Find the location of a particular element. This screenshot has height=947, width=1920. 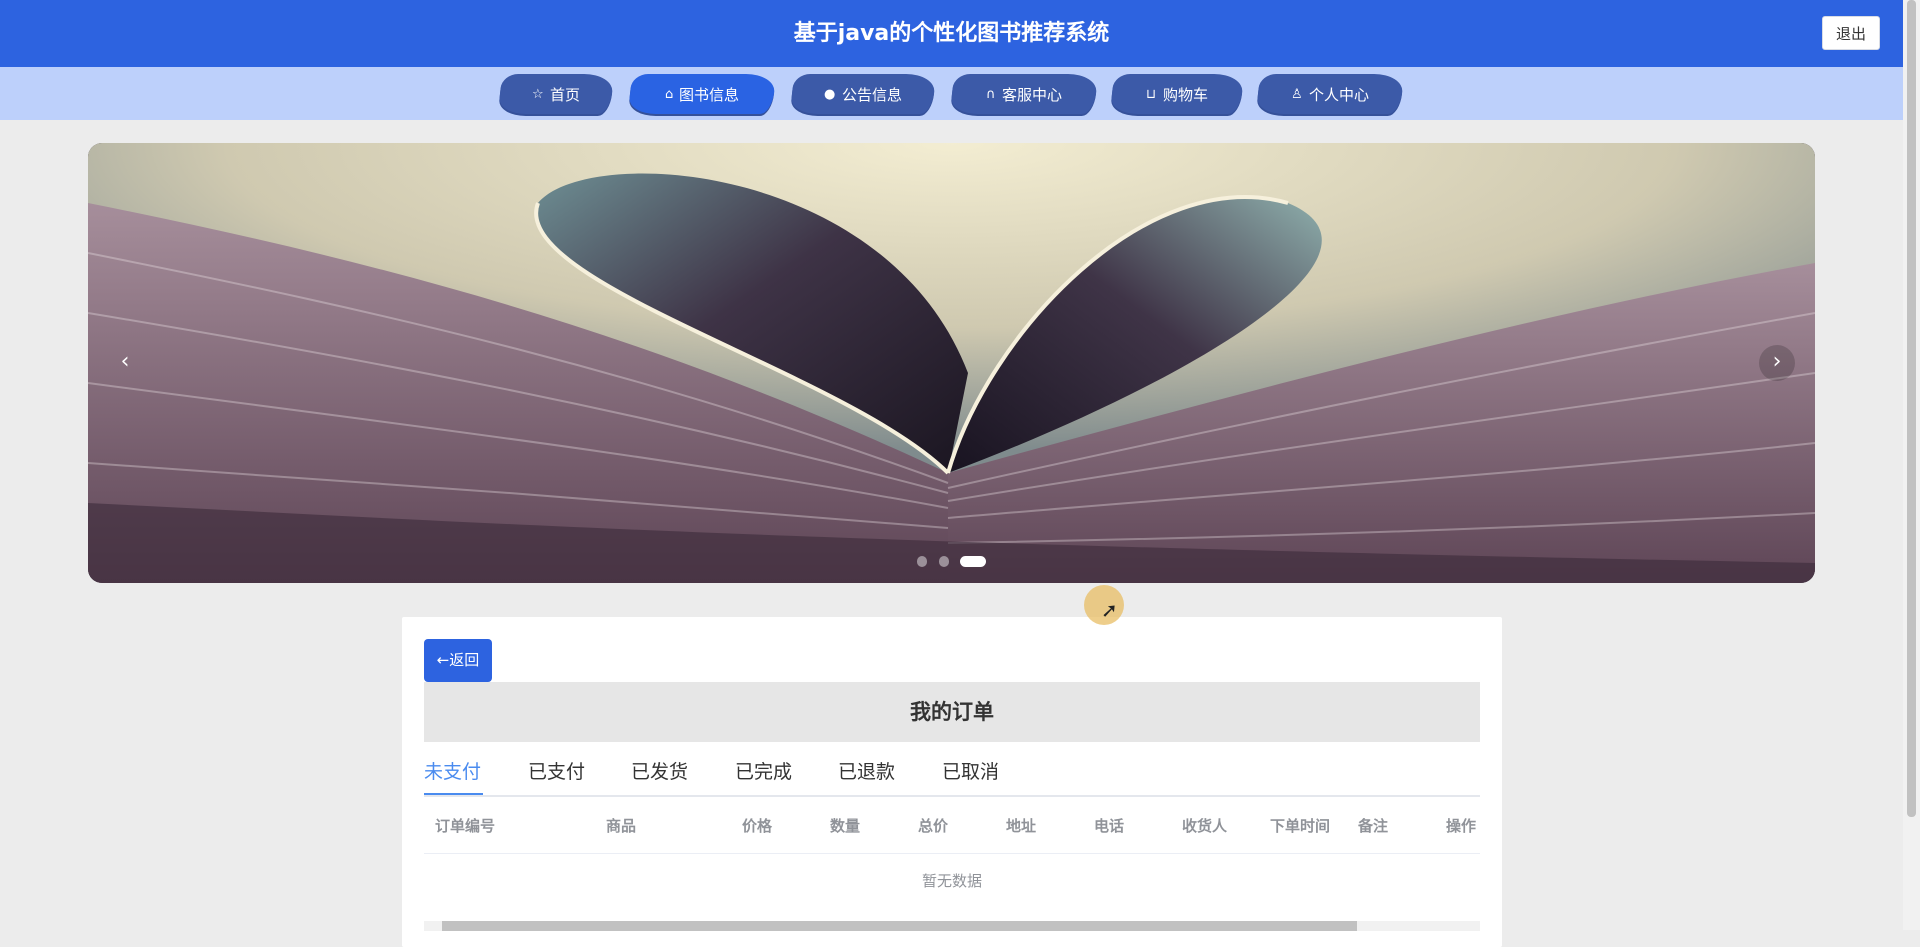

page-vertical-scrollbar is located at coordinates (1911, 465).